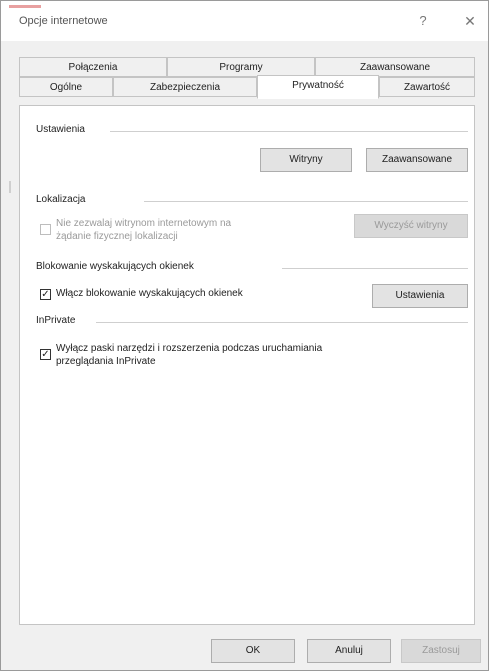 This screenshot has height=671, width=489. What do you see at coordinates (349, 651) in the screenshot?
I see `cancel-button: Anuluj` at bounding box center [349, 651].